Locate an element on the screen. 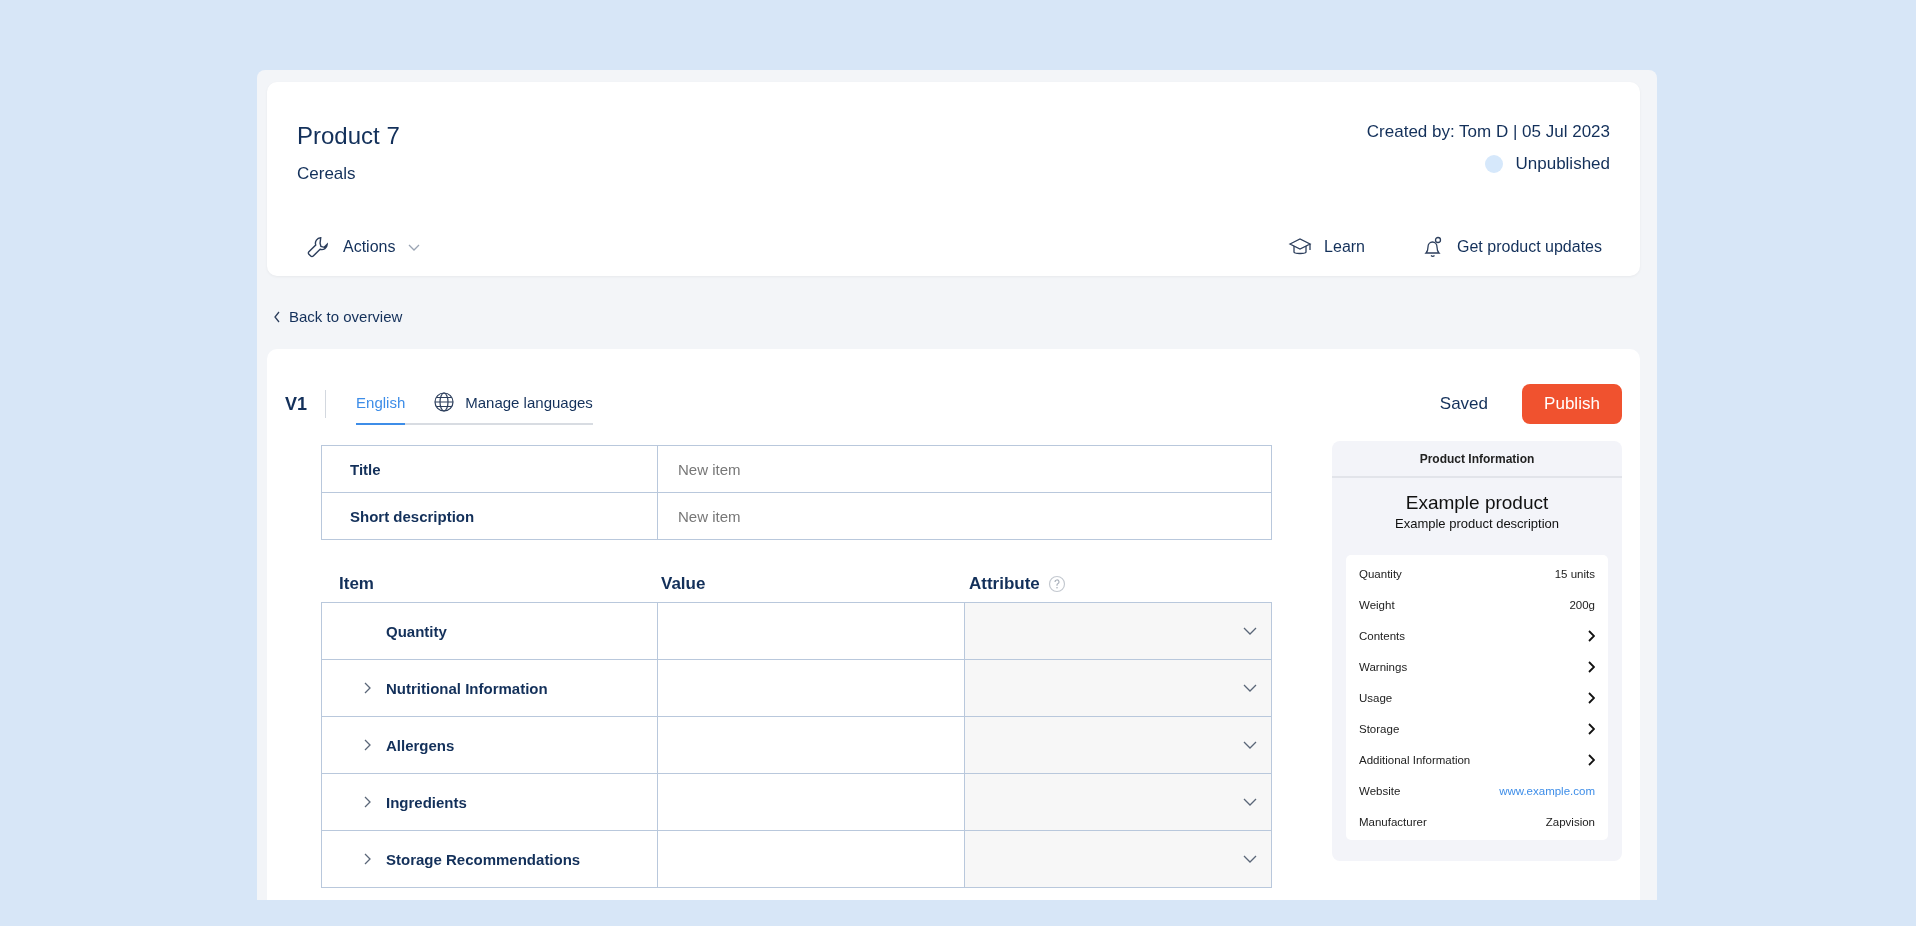 The height and width of the screenshot is (926, 1916). manage-languages-tab: Manage languages is located at coordinates (513, 404).